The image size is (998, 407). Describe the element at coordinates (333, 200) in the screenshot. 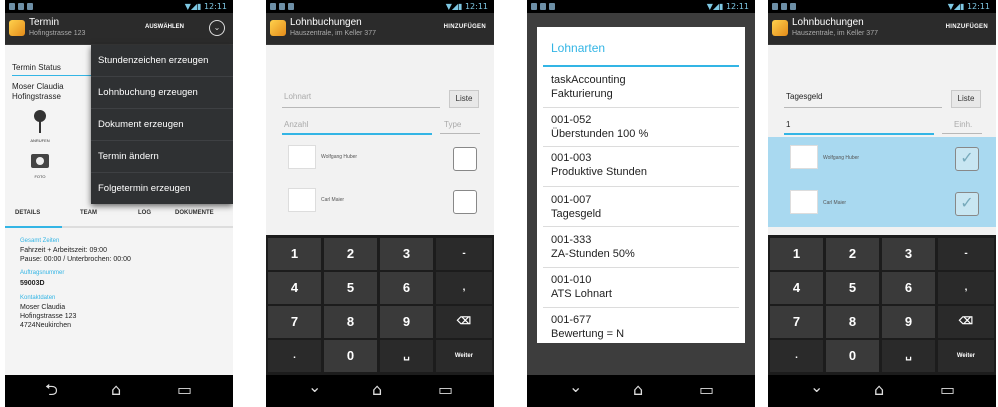

I see `person-name: Carl Maier` at that location.